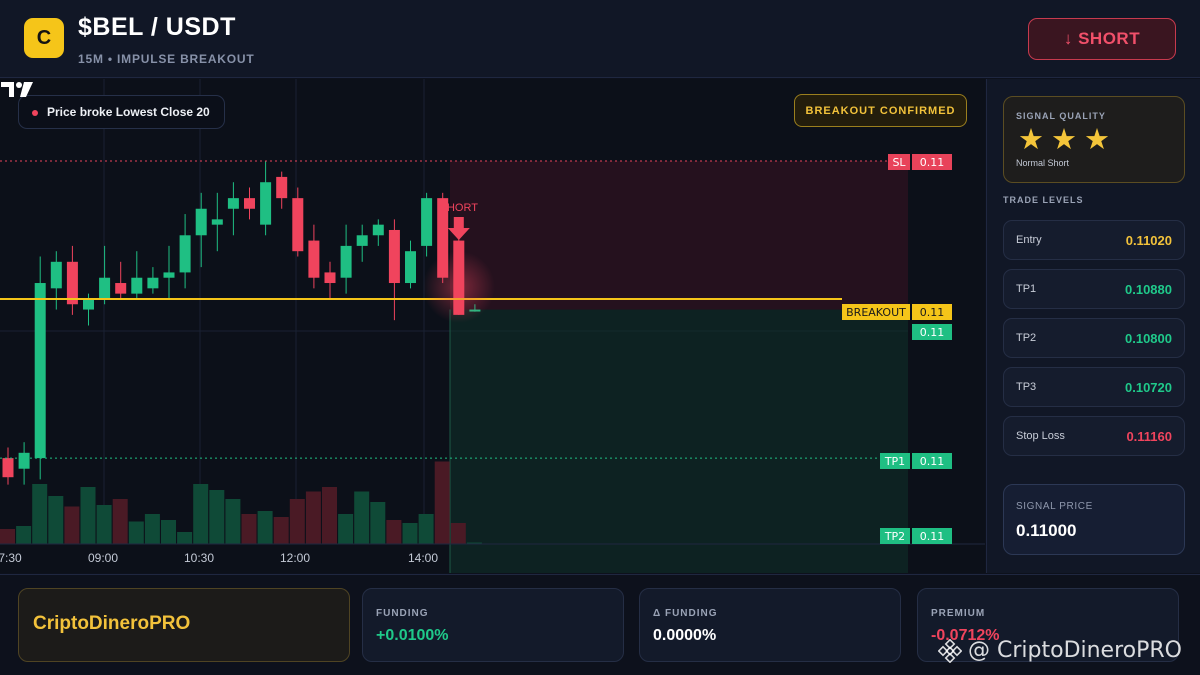 This screenshot has width=1200, height=675. What do you see at coordinates (112, 623) in the screenshot?
I see `brand-name: CriptoDineroPRO` at bounding box center [112, 623].